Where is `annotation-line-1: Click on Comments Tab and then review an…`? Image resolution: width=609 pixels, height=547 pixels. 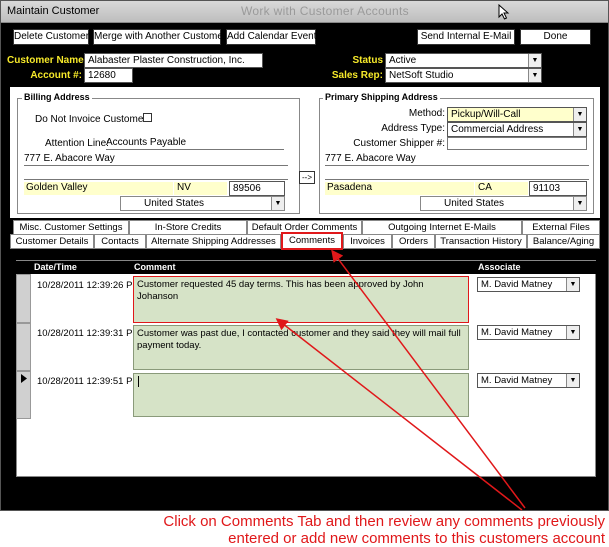 annotation-line-1: Click on Comments Tab and then review an… is located at coordinates (384, 521).